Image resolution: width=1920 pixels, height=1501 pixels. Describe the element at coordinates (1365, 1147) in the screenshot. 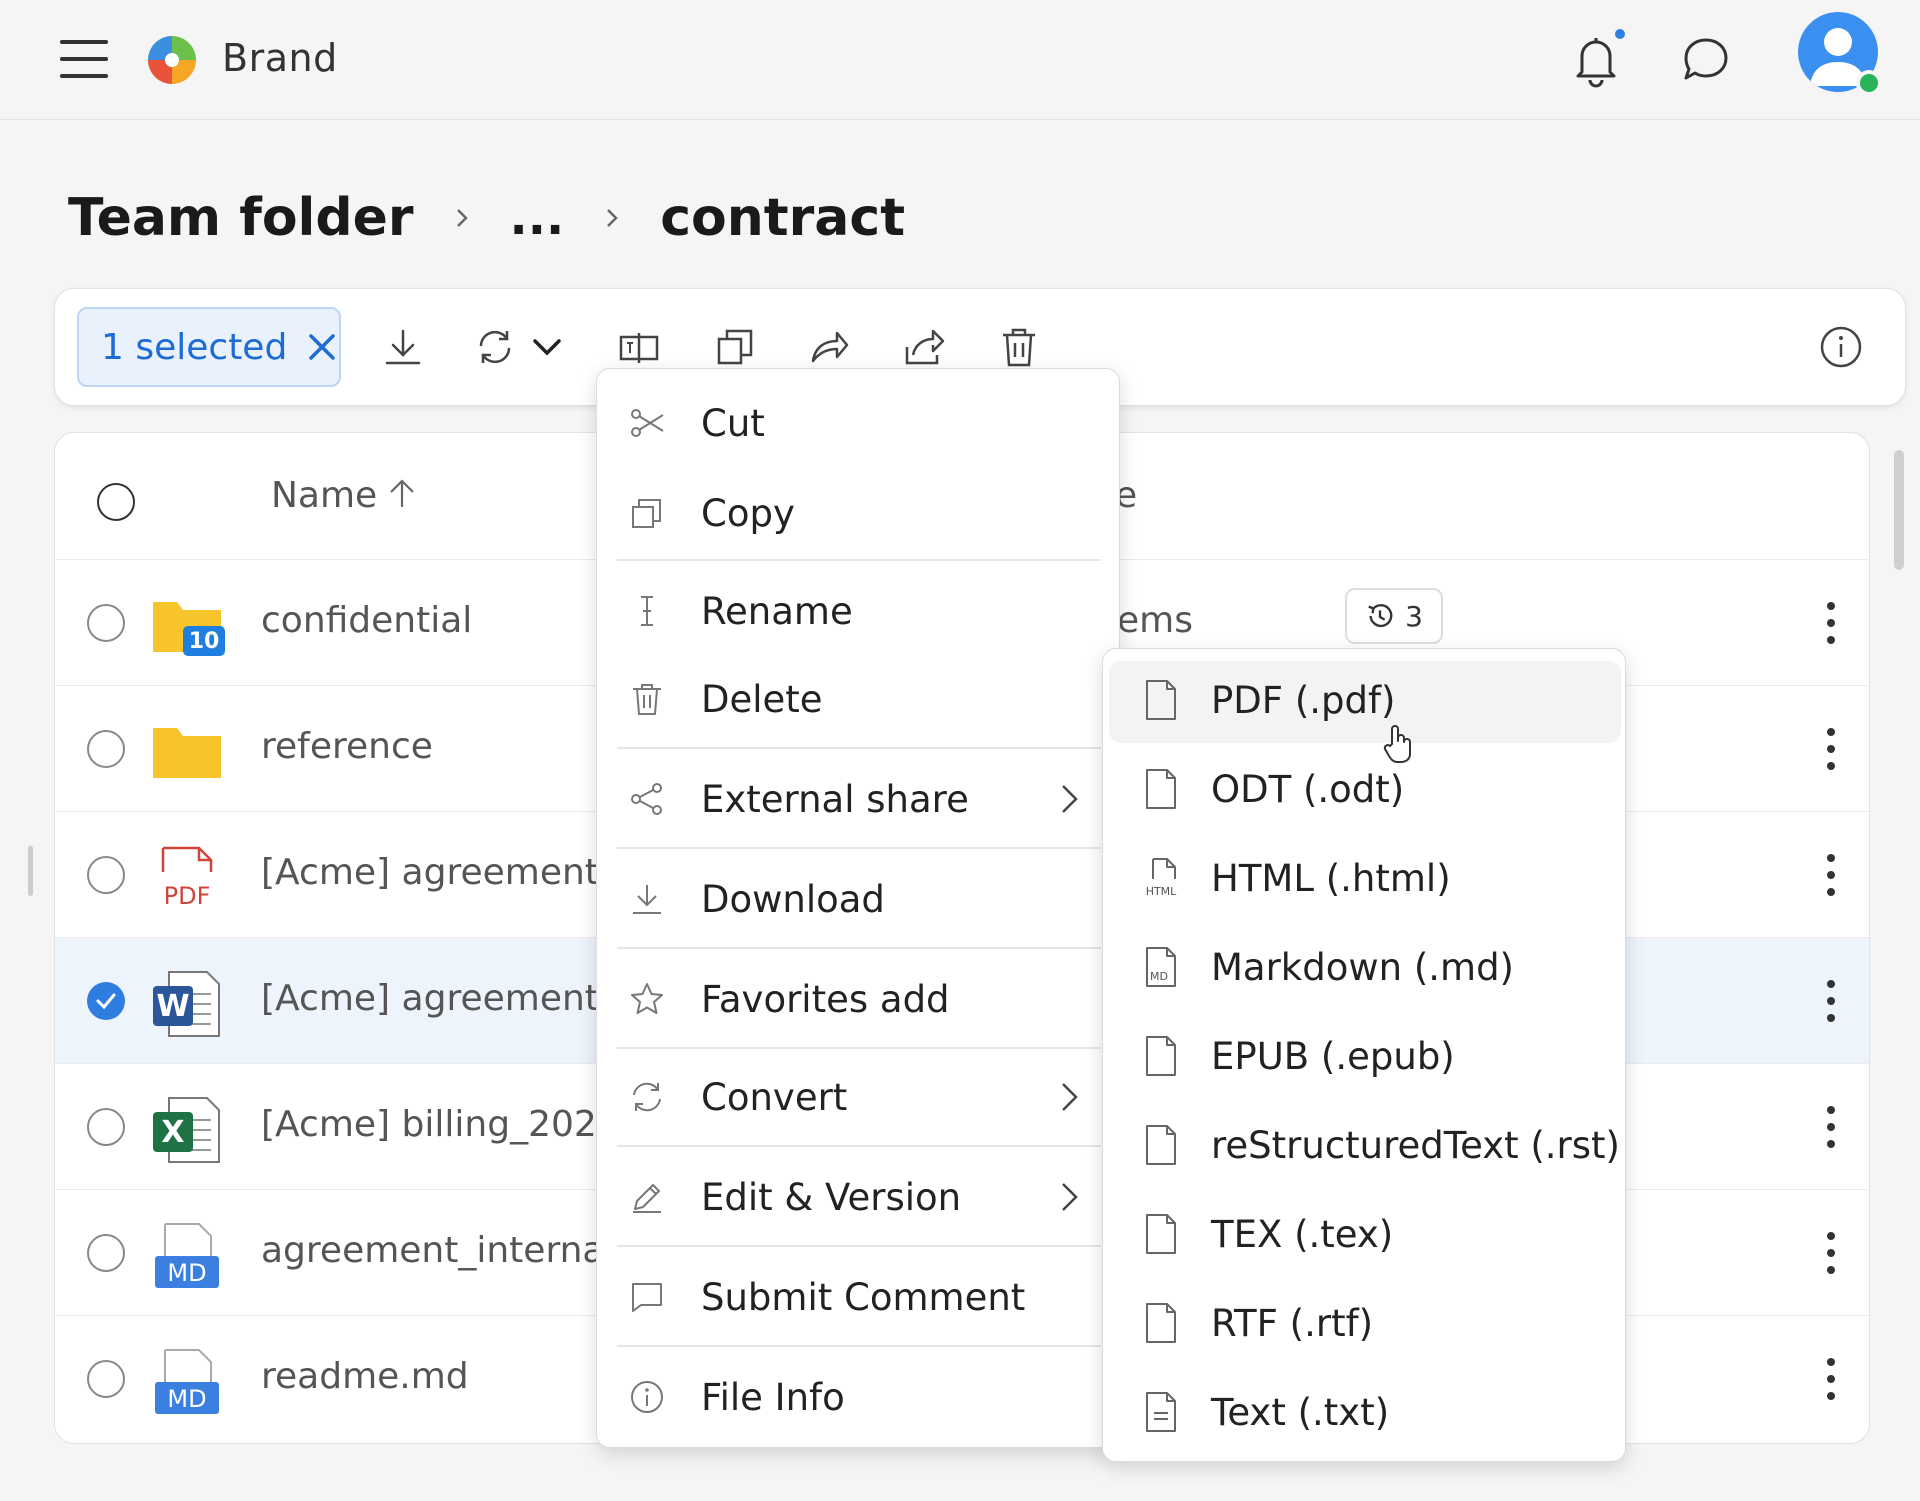

I see `convert-option-rst: reStructuredText (.rst)` at that location.